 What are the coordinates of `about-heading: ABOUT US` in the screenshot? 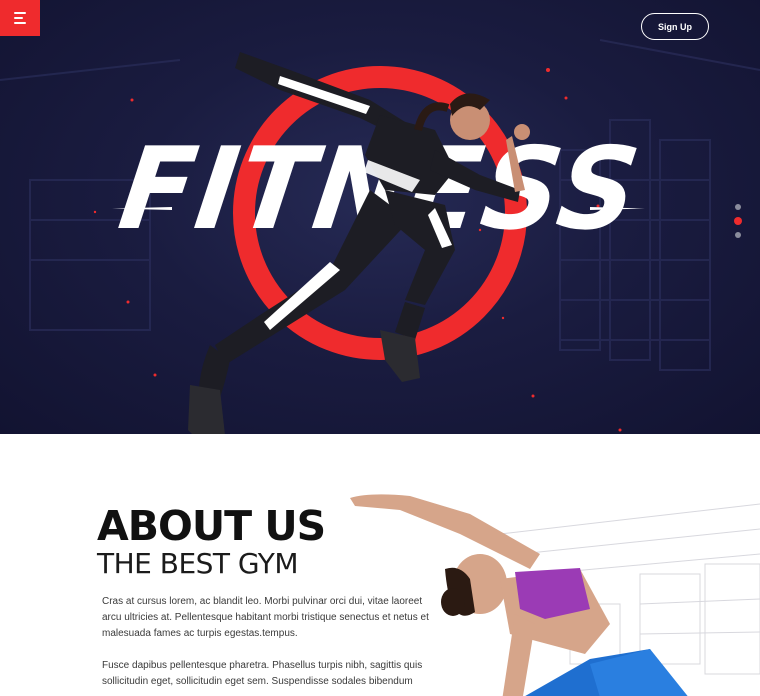 It's located at (211, 526).